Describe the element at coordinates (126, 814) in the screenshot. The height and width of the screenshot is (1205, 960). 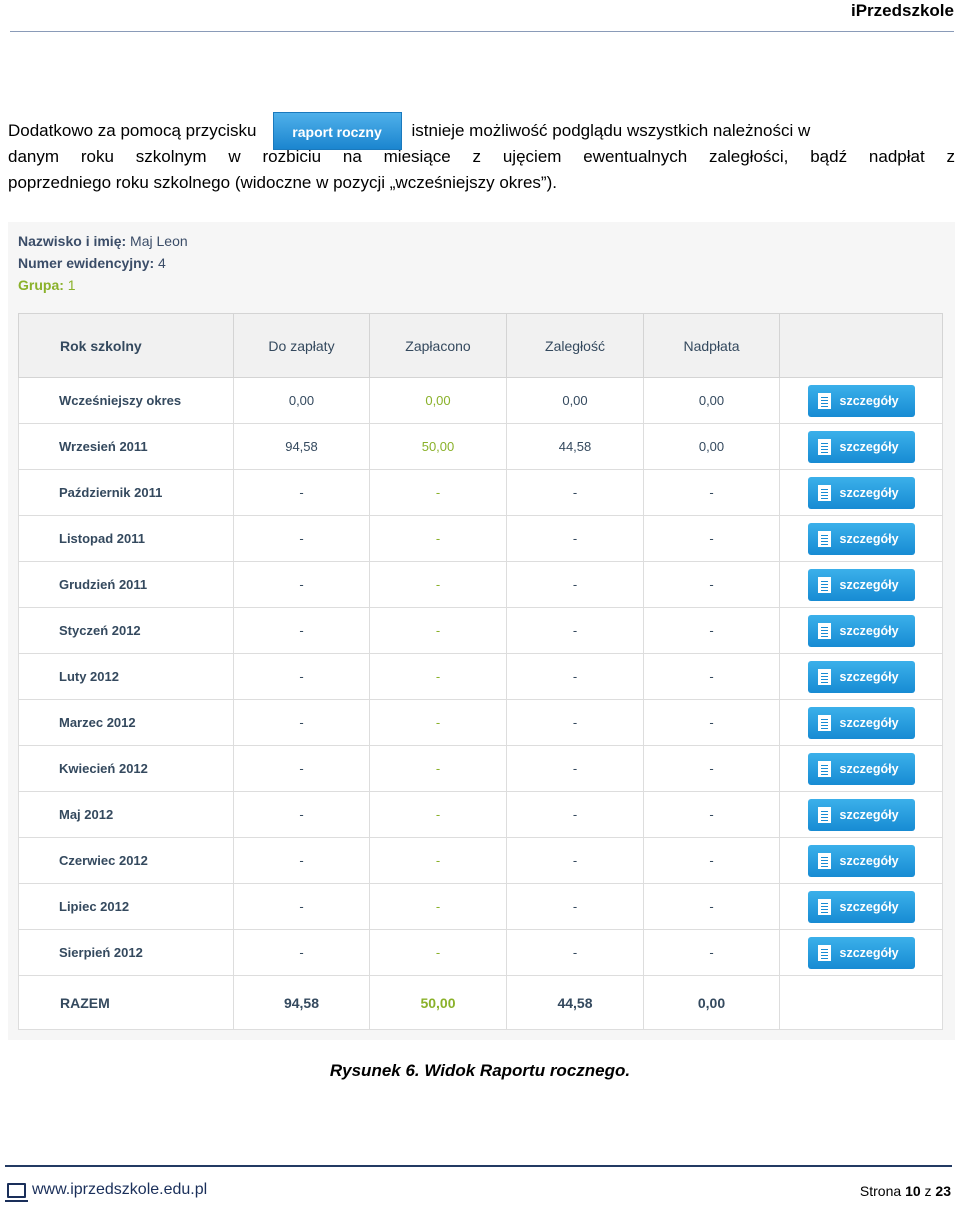
I see `month-cell: Maj 2012` at that location.